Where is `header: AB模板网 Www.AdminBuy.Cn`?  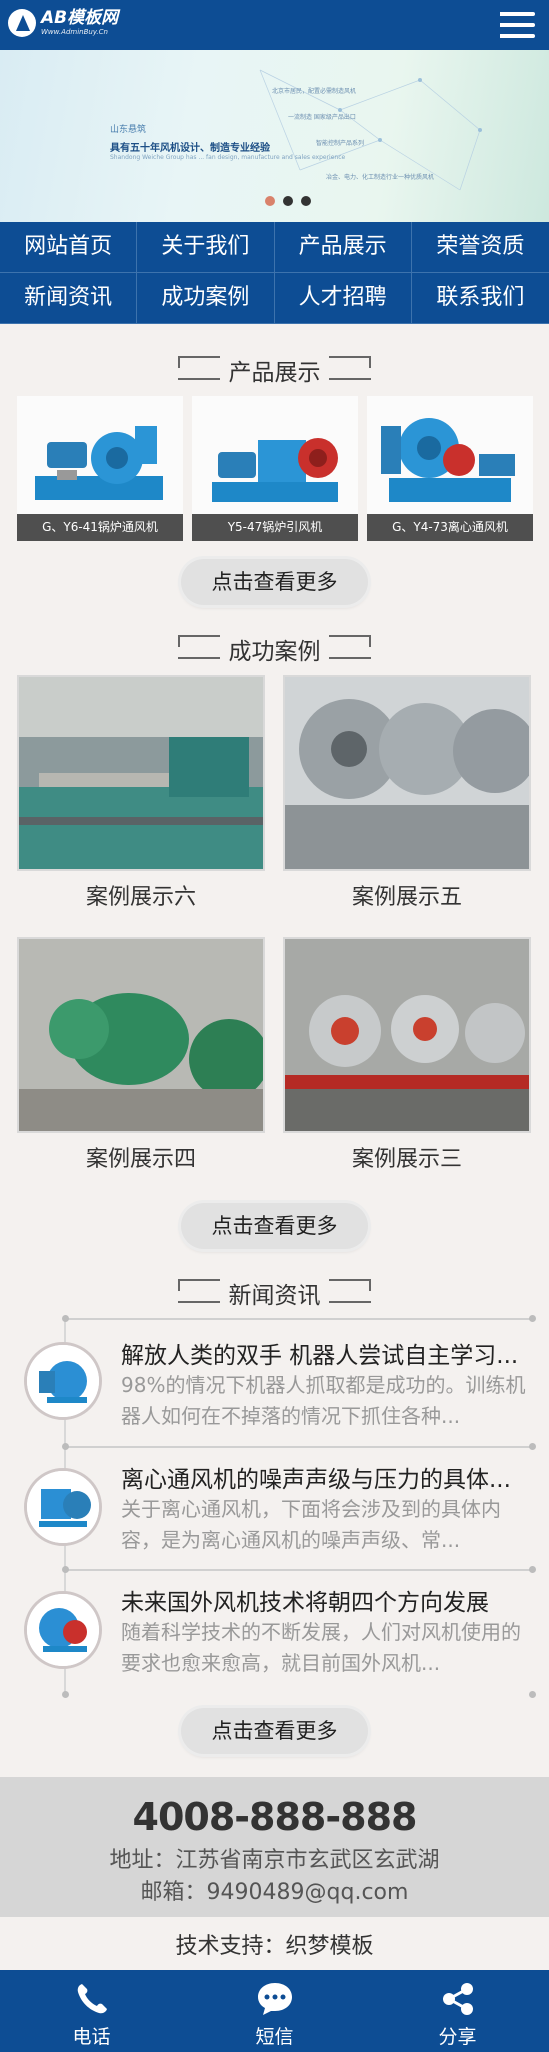
header: AB模板网 Www.AdminBuy.Cn is located at coordinates (274, 25).